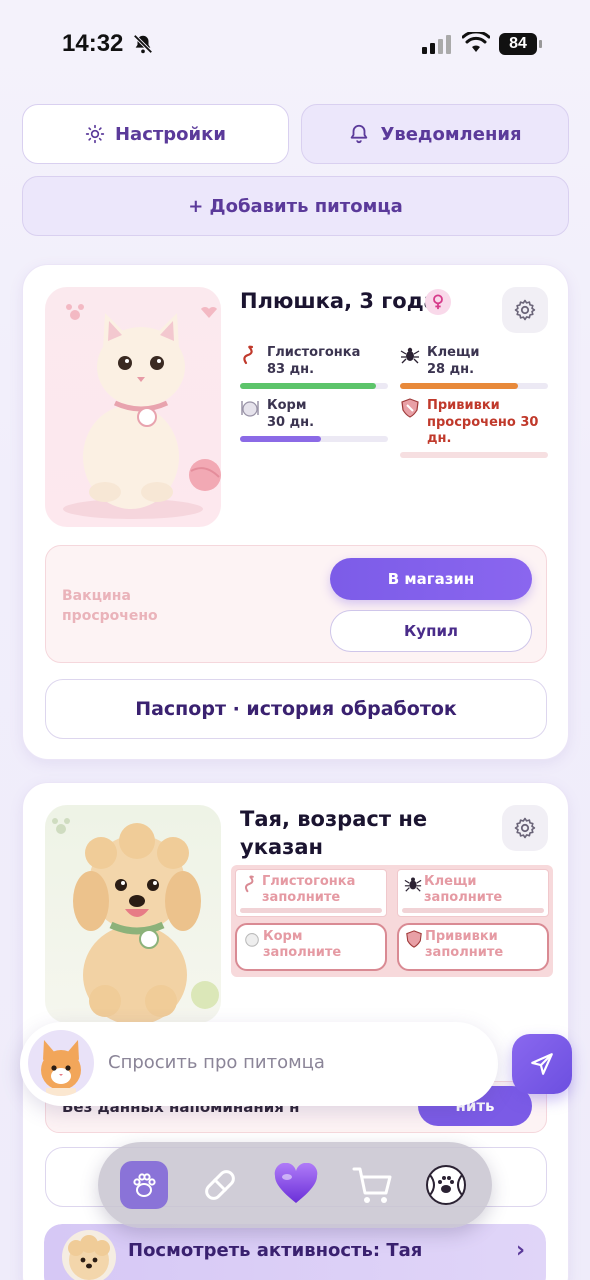 This screenshot has width=590, height=1280. What do you see at coordinates (291, 422) in the screenshot?
I see `metric-value: 30 дн.` at bounding box center [291, 422].